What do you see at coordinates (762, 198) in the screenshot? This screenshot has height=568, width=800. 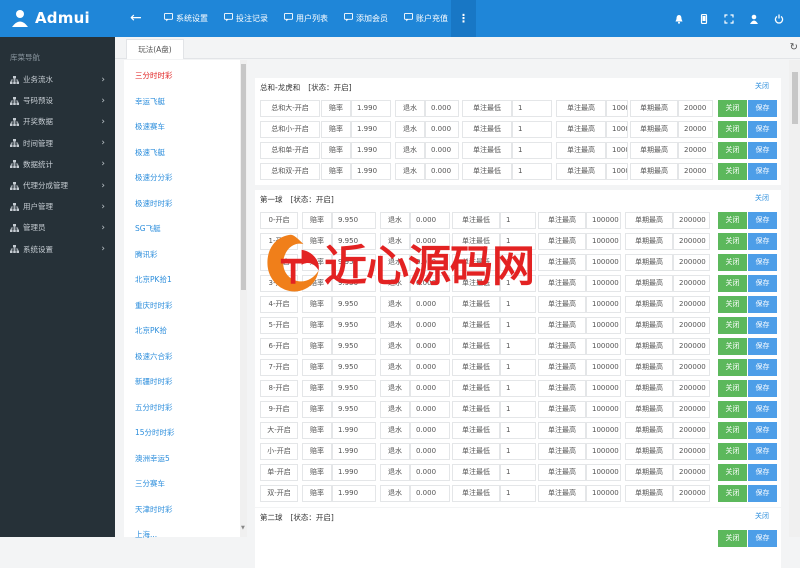 I see `section-close-link: 关闭` at bounding box center [762, 198].